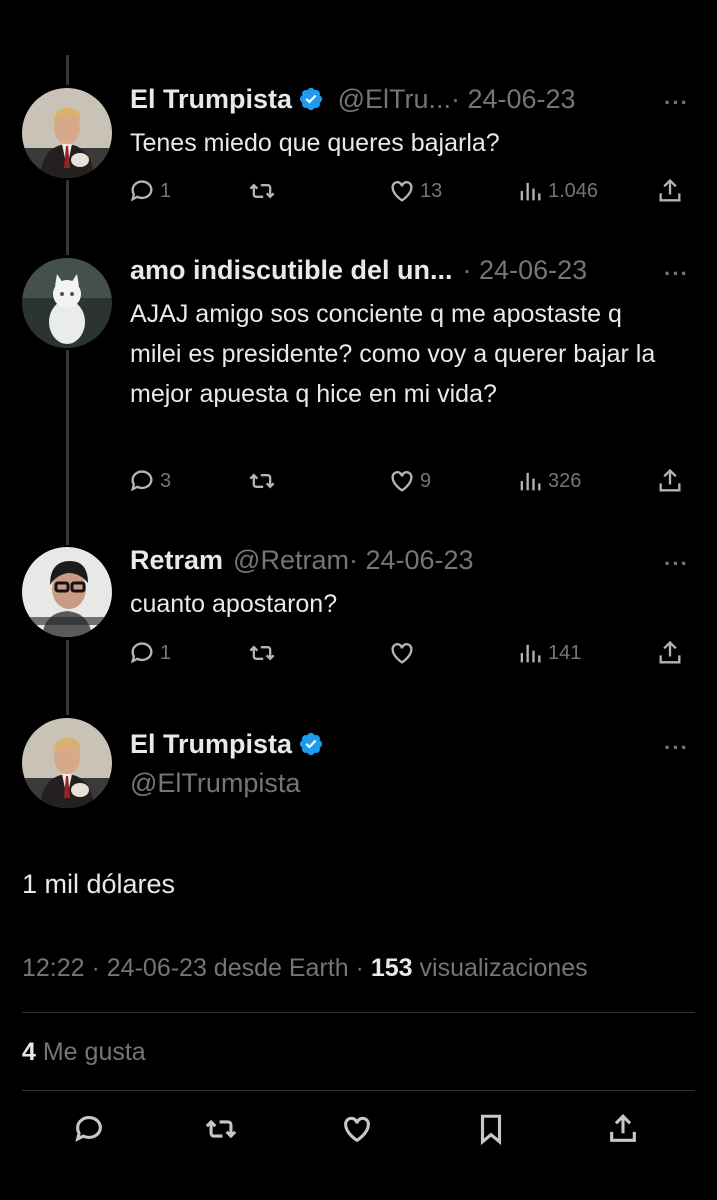 The height and width of the screenshot is (1200, 717). I want to click on main-tweet-actions, so click(358, 1132).